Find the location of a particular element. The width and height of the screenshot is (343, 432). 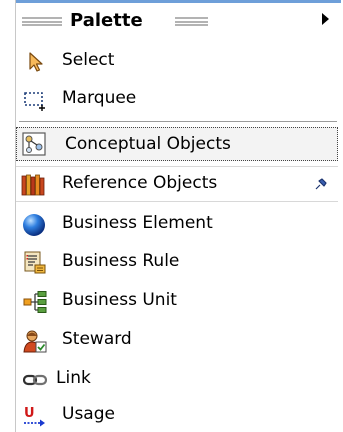

tool-link-label: Link is located at coordinates (73, 378).